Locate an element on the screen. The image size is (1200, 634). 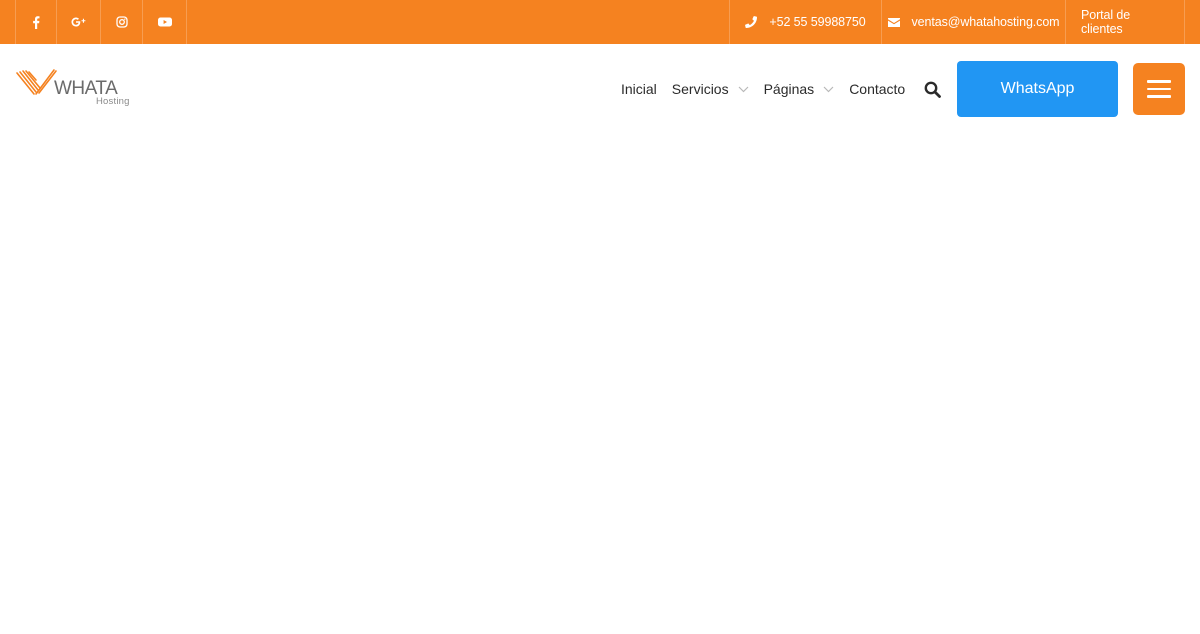
facebook-icon is located at coordinates (36, 22).